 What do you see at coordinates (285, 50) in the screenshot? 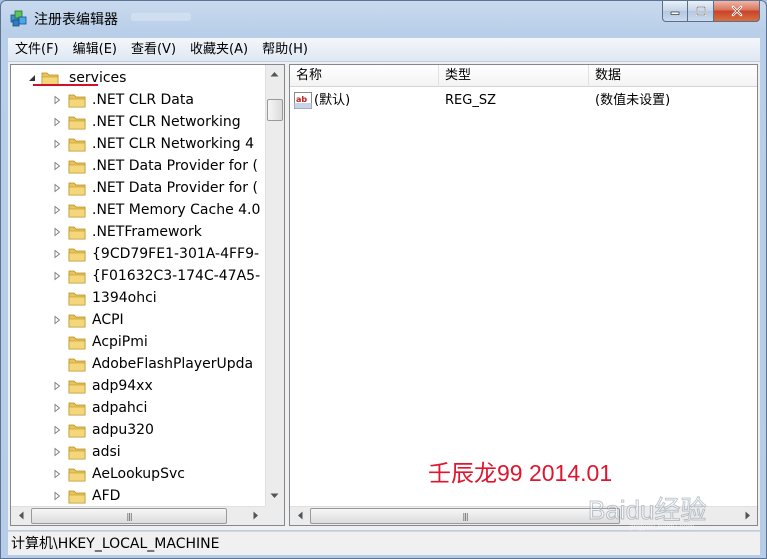
I see `menu-help: 帮助(H)` at bounding box center [285, 50].